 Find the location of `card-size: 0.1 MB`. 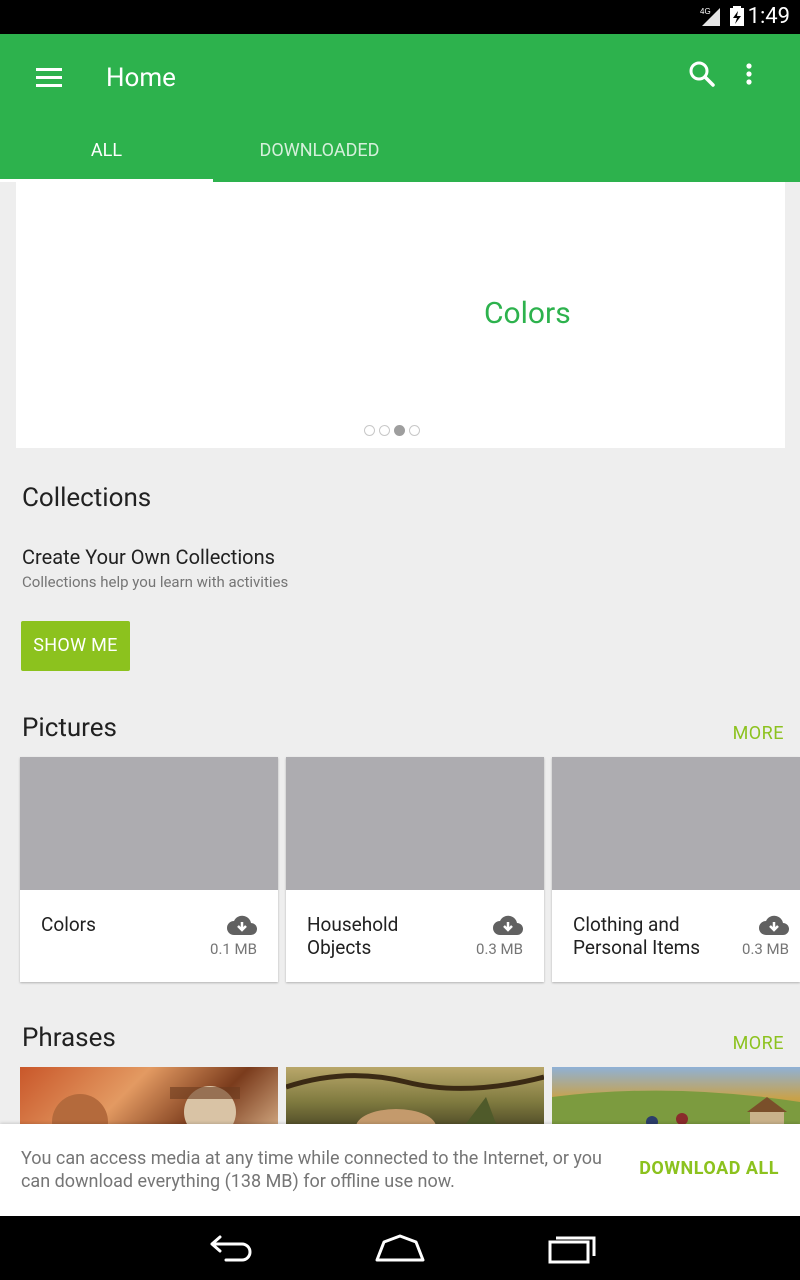

card-size: 0.1 MB is located at coordinates (233, 949).